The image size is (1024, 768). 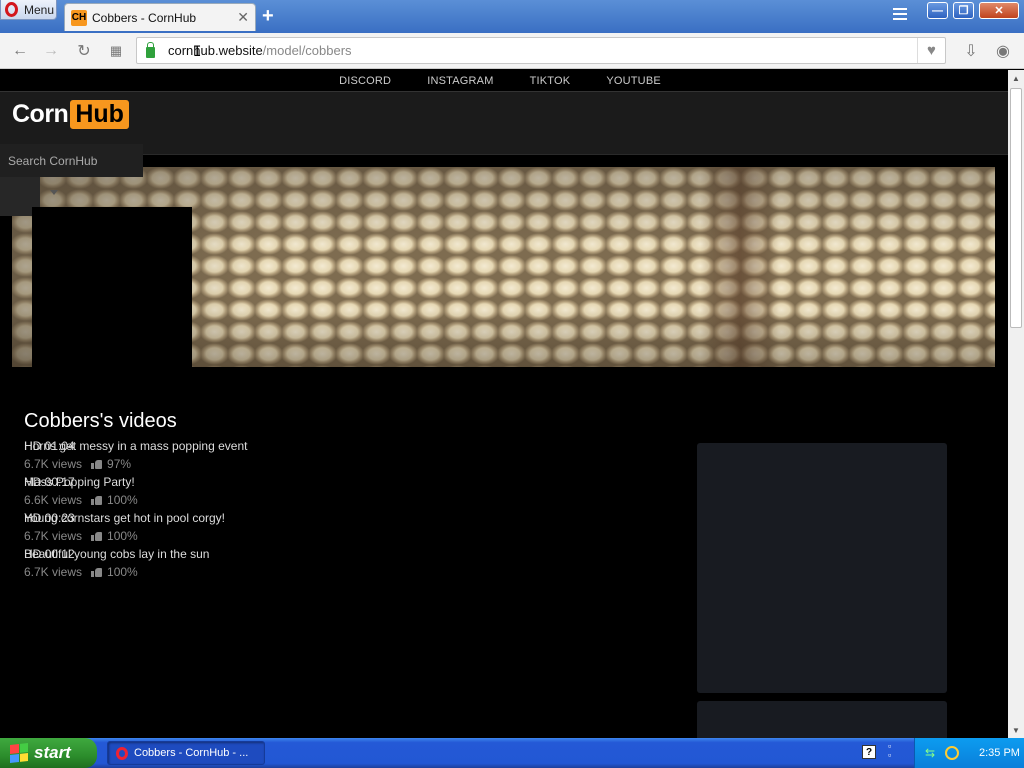 What do you see at coordinates (119, 464) in the screenshot?
I see `video-rating: 97%` at bounding box center [119, 464].